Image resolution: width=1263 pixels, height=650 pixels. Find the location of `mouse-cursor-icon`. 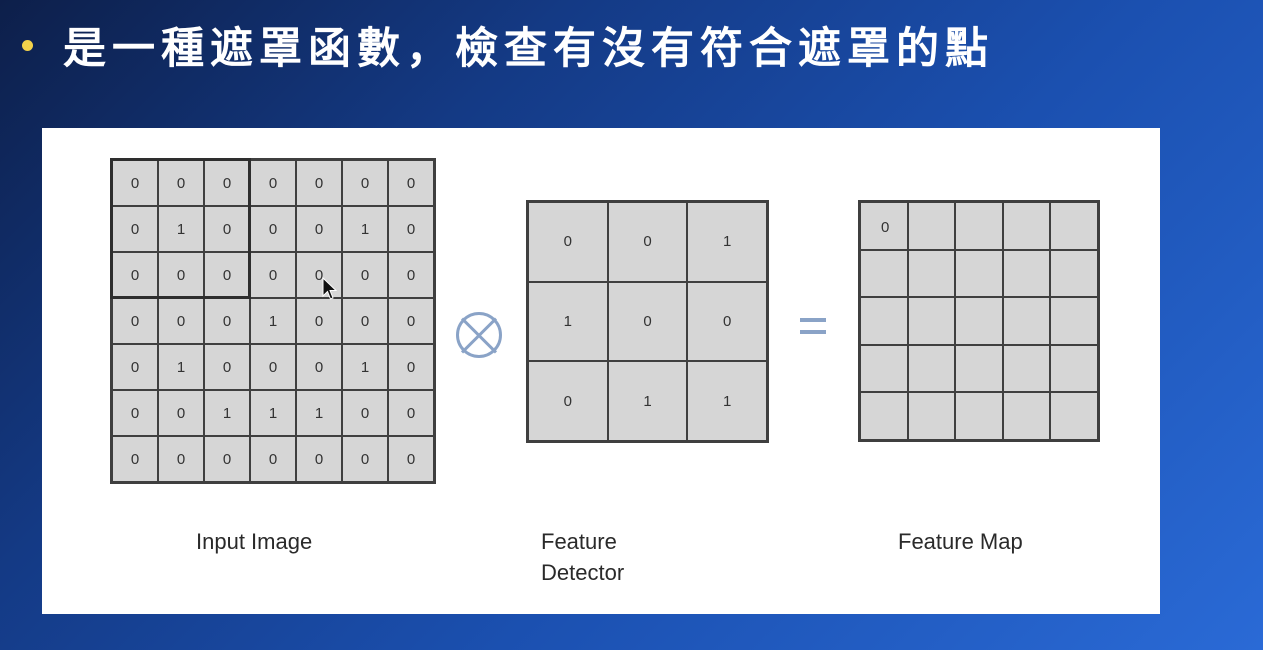

mouse-cursor-icon is located at coordinates (330, 288).